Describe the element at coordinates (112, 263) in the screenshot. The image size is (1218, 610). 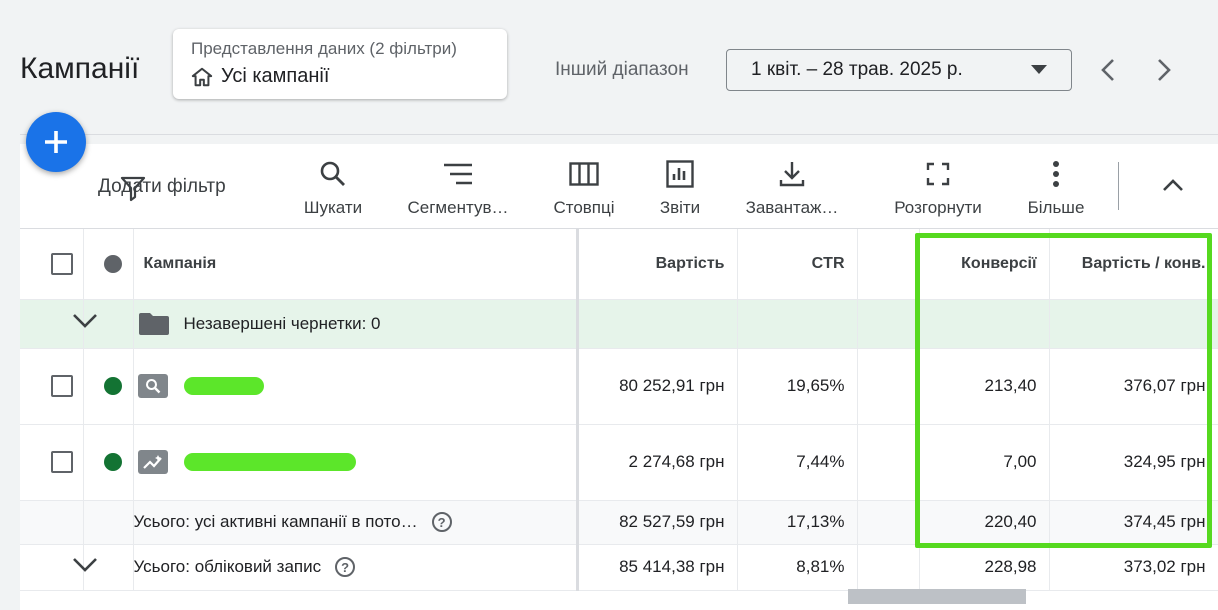
I see `status-header-icon` at that location.